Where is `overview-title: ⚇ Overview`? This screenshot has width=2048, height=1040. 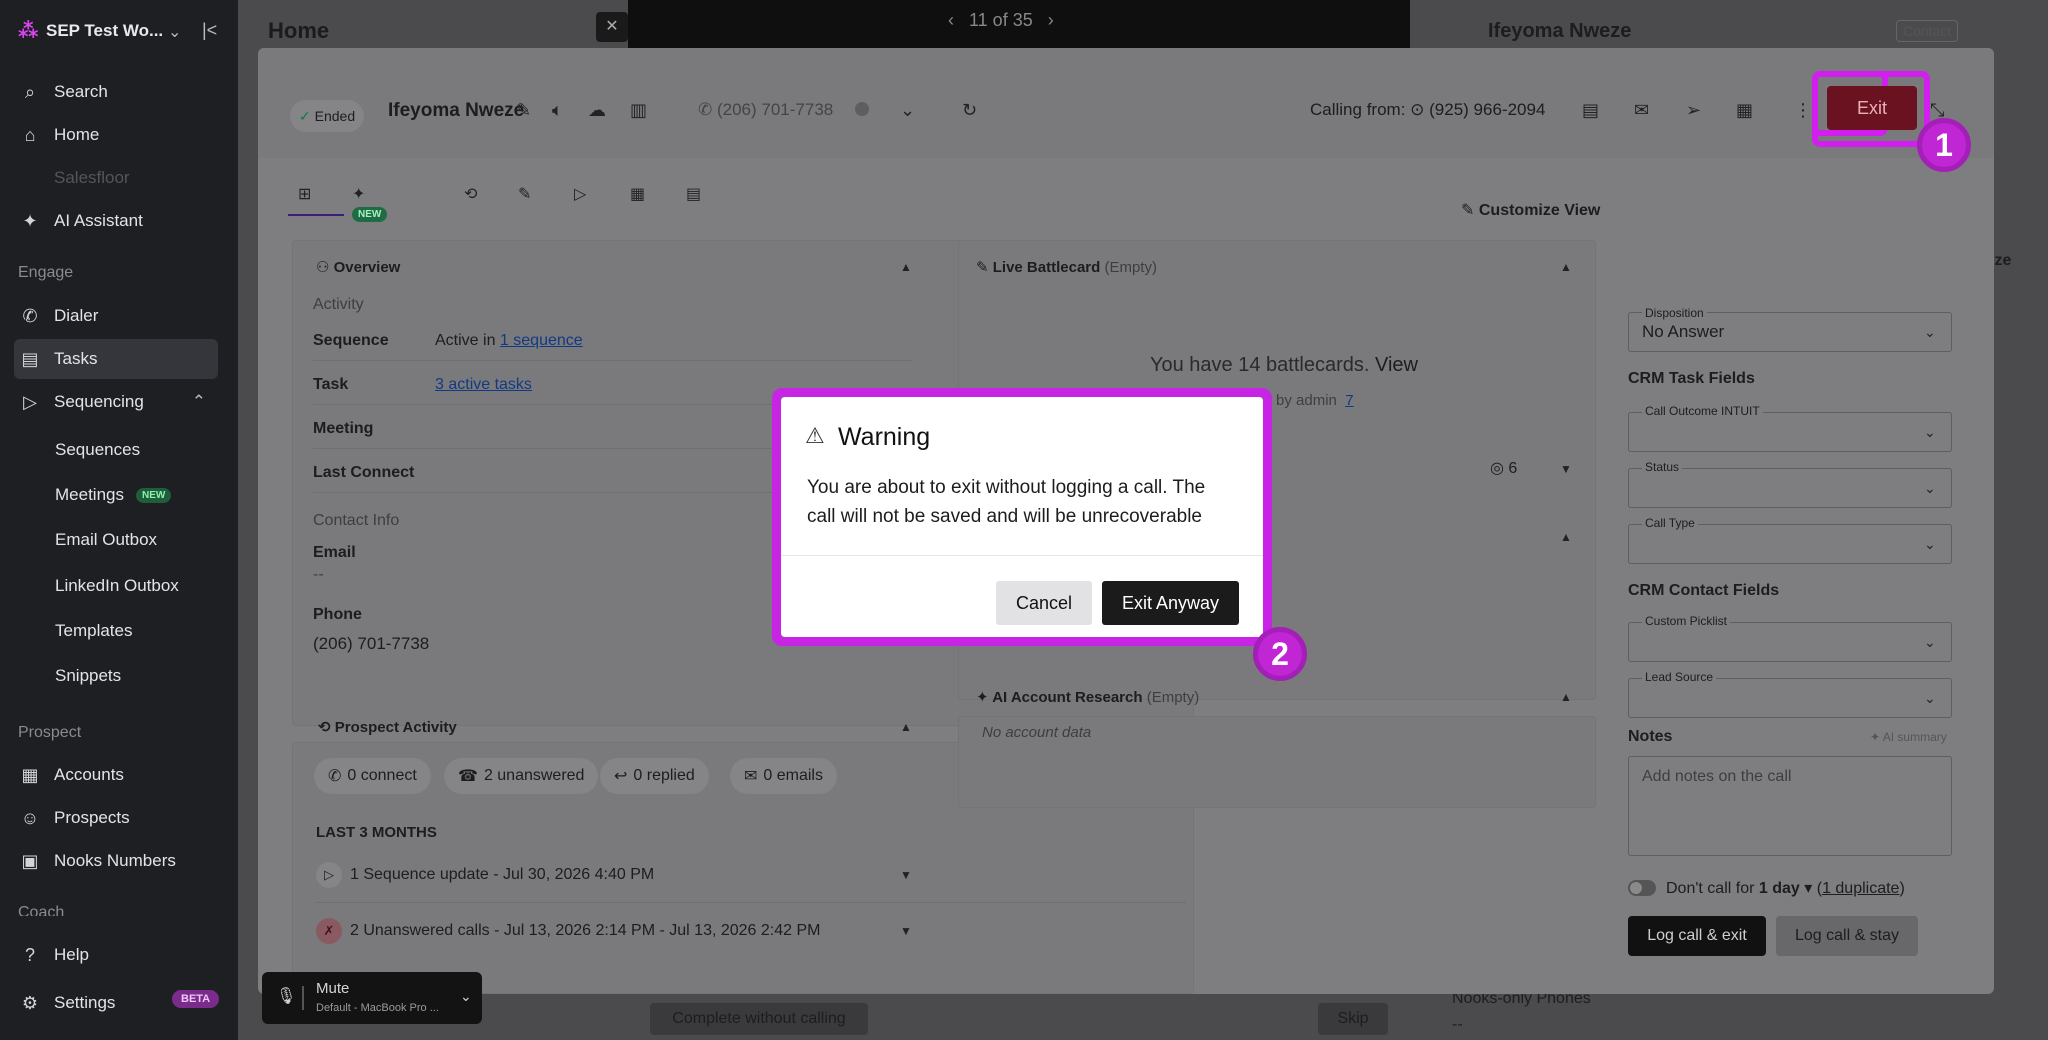
overview-title: ⚇ Overview is located at coordinates (358, 267).